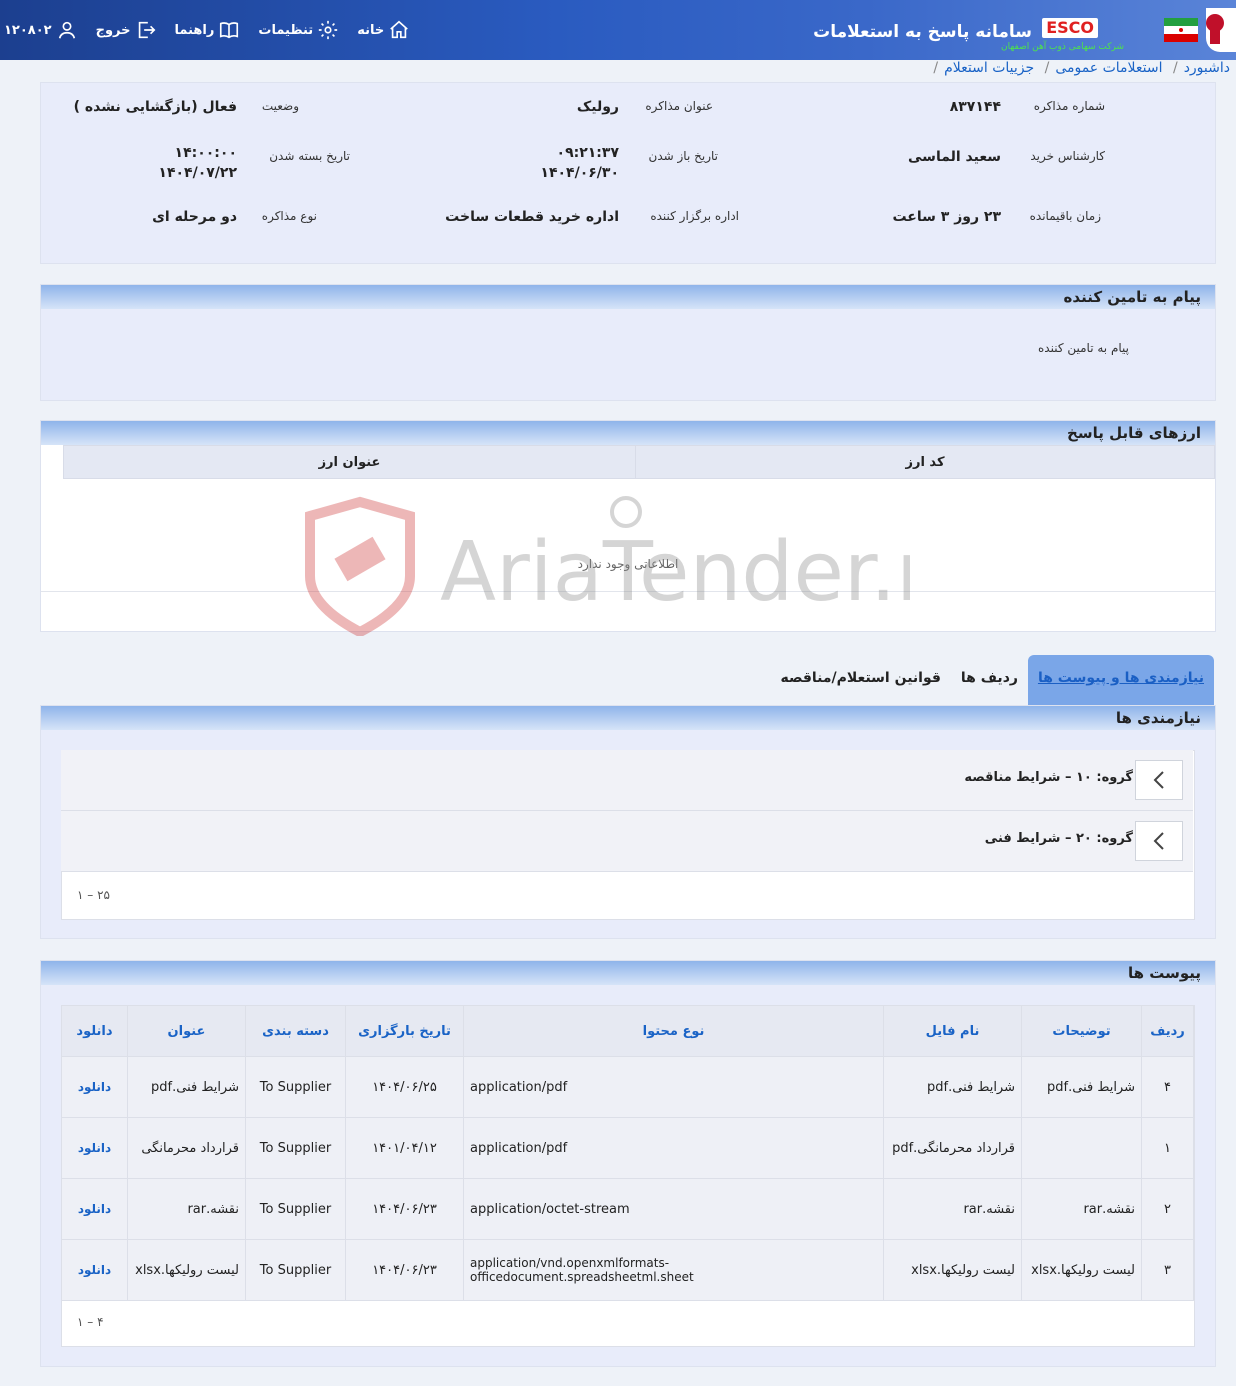  I want to click on cell-title: نقشه.rar, so click(186, 1209).